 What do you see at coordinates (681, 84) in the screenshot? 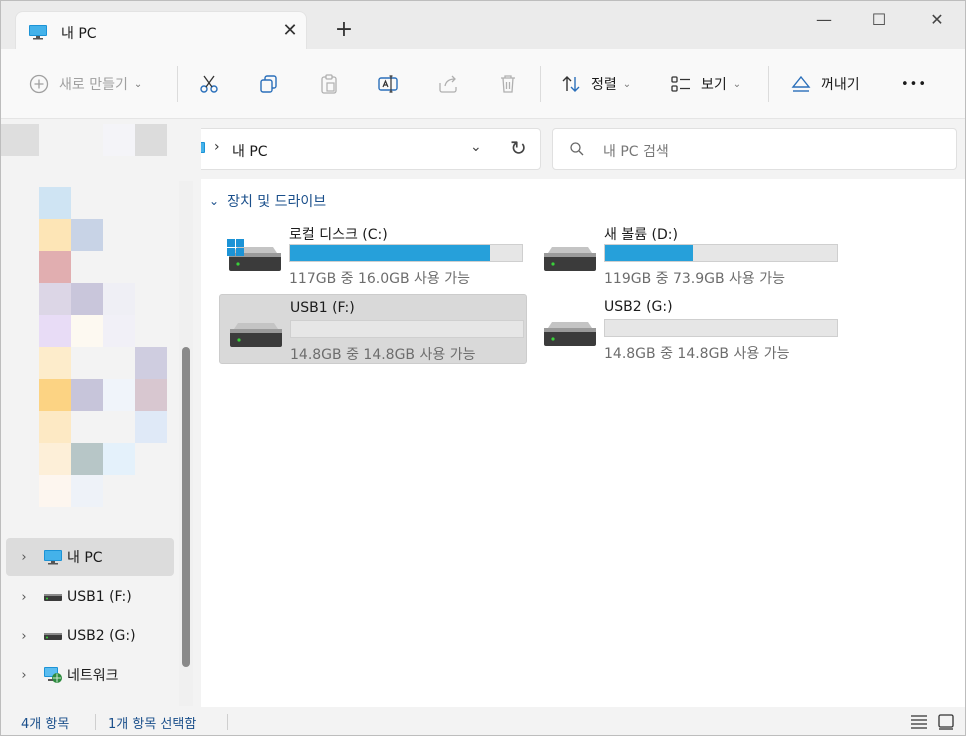
I see `view-layout-icon` at bounding box center [681, 84].